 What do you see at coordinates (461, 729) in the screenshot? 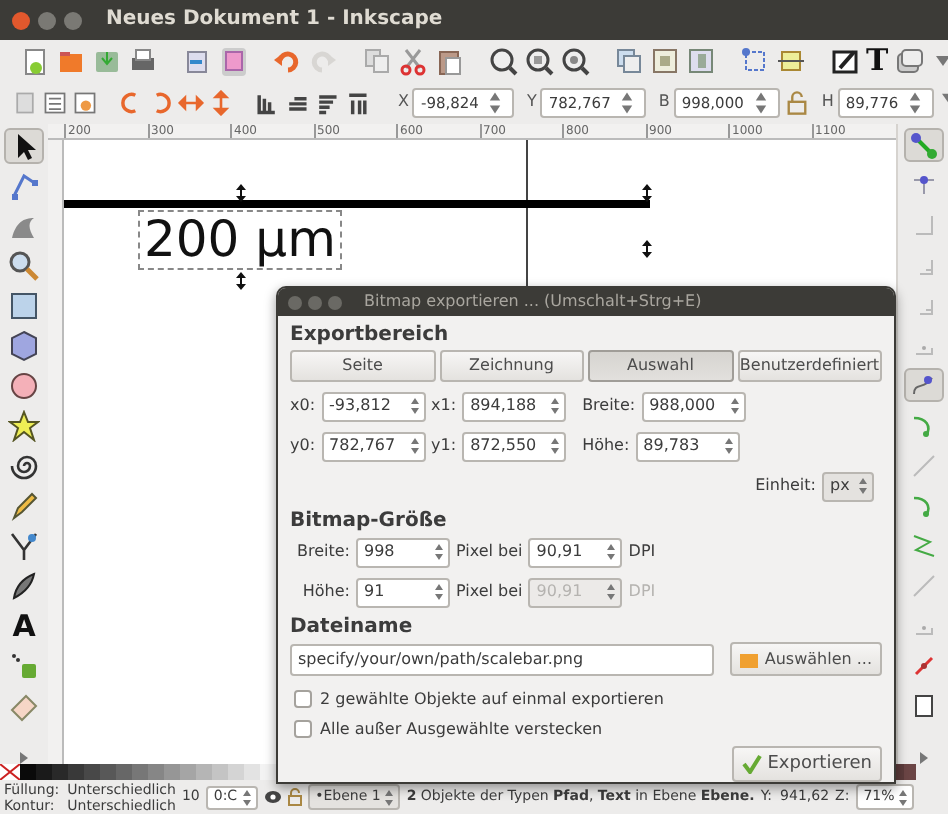
I see `checkbox-label: Alle außer Ausgewählte verstecken` at bounding box center [461, 729].